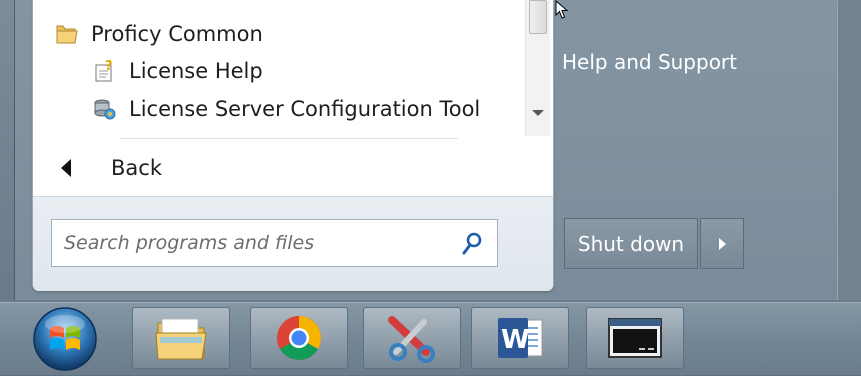 This screenshot has width=861, height=376. What do you see at coordinates (254, 243) in the screenshot?
I see `search-input` at bounding box center [254, 243].